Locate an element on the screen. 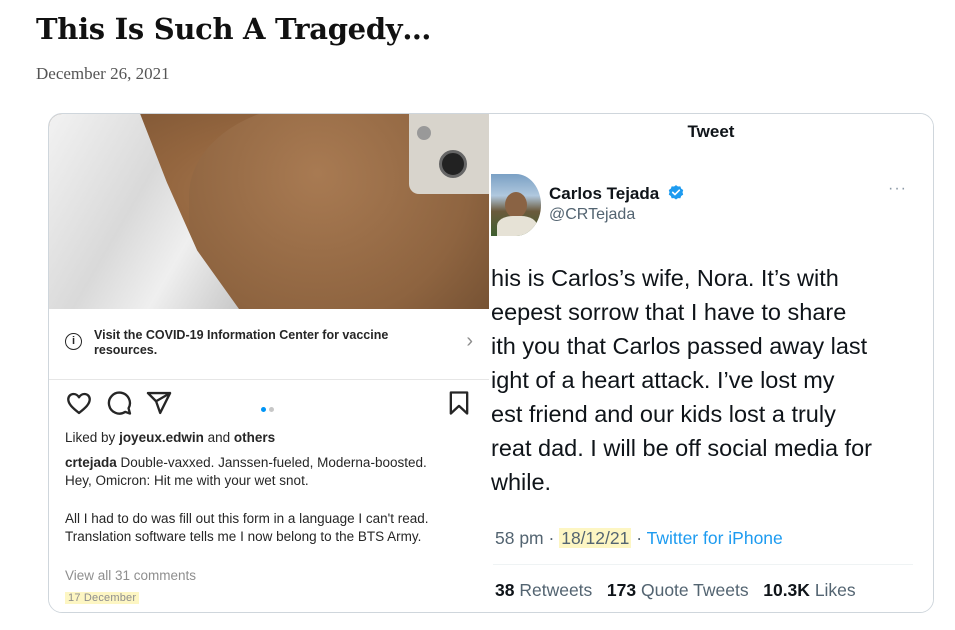 Image resolution: width=955 pixels, height=630 pixels. divider is located at coordinates (703, 564).